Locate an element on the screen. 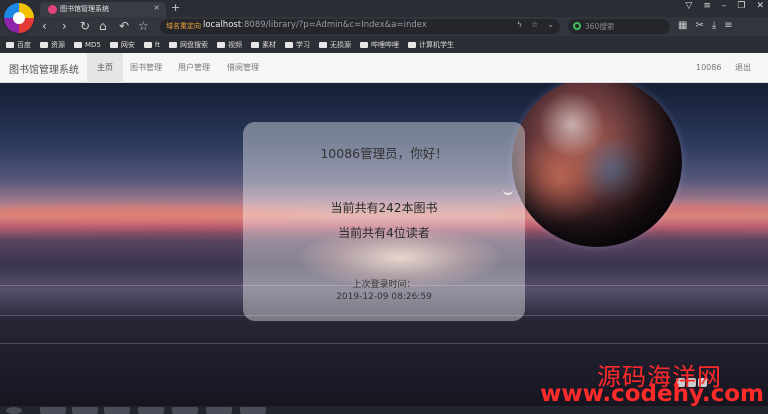 This screenshot has height=414, width=768. menu-icon: ≡ is located at coordinates (707, 6).